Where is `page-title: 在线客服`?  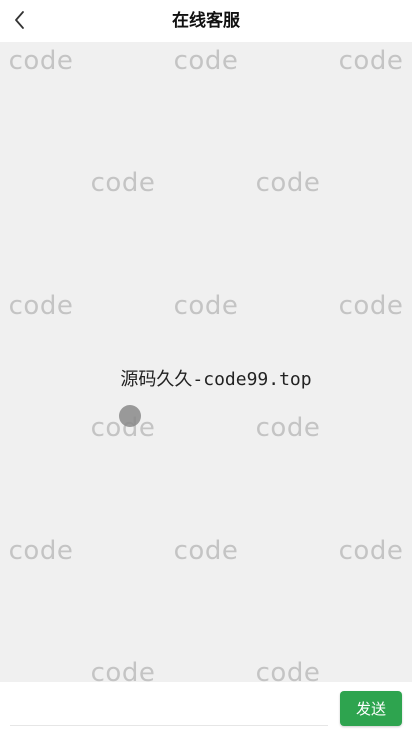
page-title: 在线客服 is located at coordinates (206, 21).